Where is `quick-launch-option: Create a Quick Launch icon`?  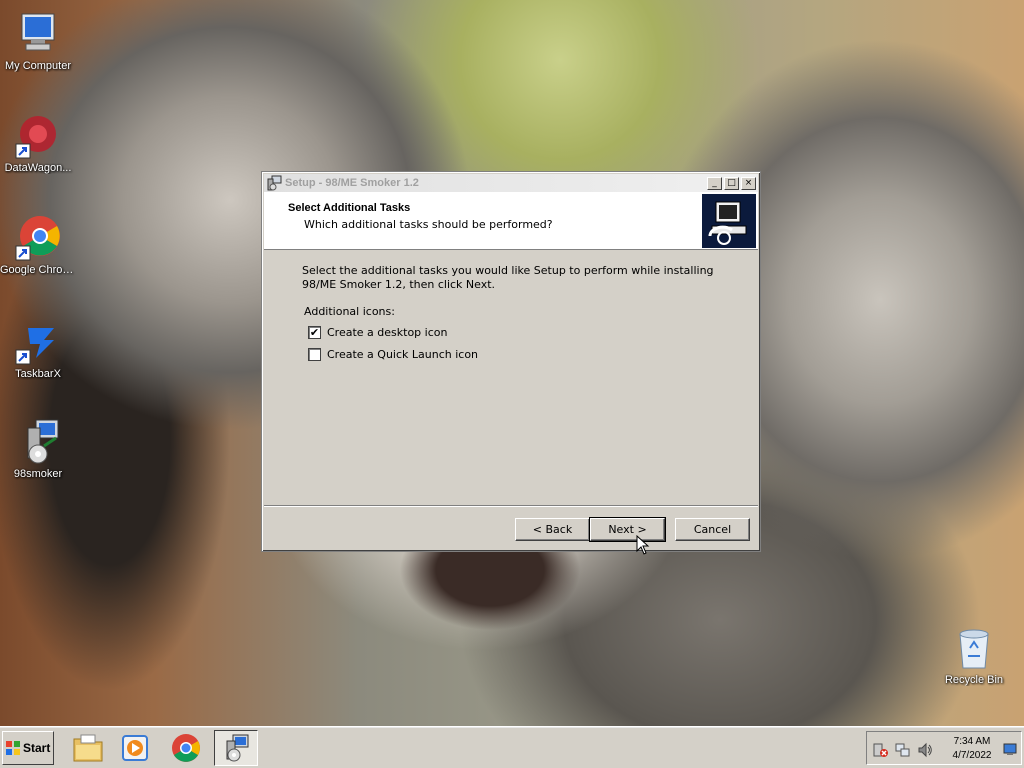 quick-launch-option: Create a Quick Launch icon is located at coordinates (393, 354).